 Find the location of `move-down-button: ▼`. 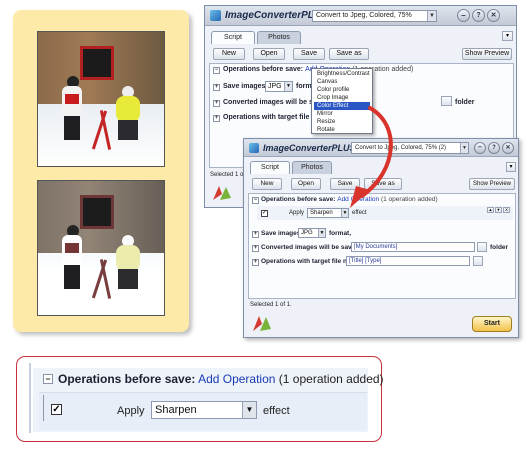

move-down-button: ▼ is located at coordinates (498, 210).